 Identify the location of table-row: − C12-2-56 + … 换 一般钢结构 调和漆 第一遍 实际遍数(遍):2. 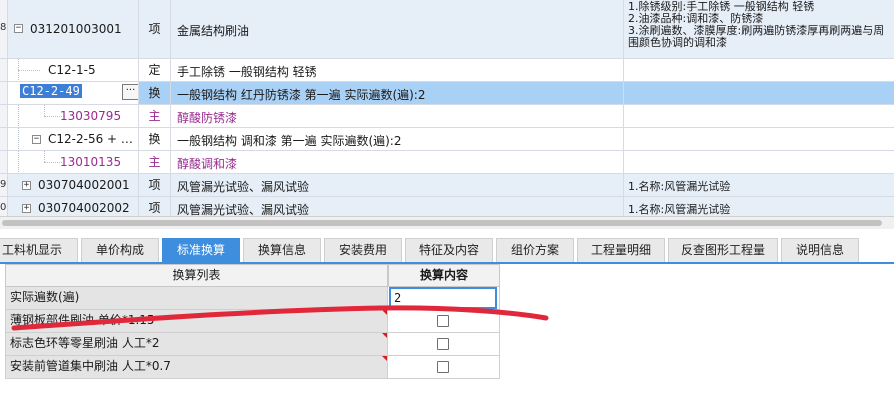
(447, 139).